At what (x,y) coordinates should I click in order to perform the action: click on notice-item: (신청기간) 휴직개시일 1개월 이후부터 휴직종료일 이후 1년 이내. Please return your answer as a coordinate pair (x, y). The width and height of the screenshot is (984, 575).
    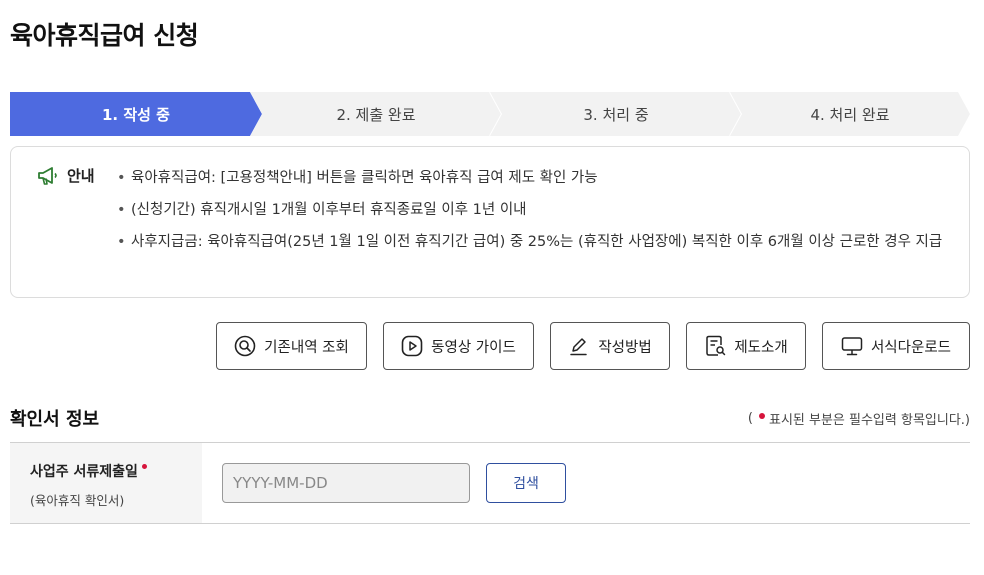
    Looking at the image, I should click on (532, 210).